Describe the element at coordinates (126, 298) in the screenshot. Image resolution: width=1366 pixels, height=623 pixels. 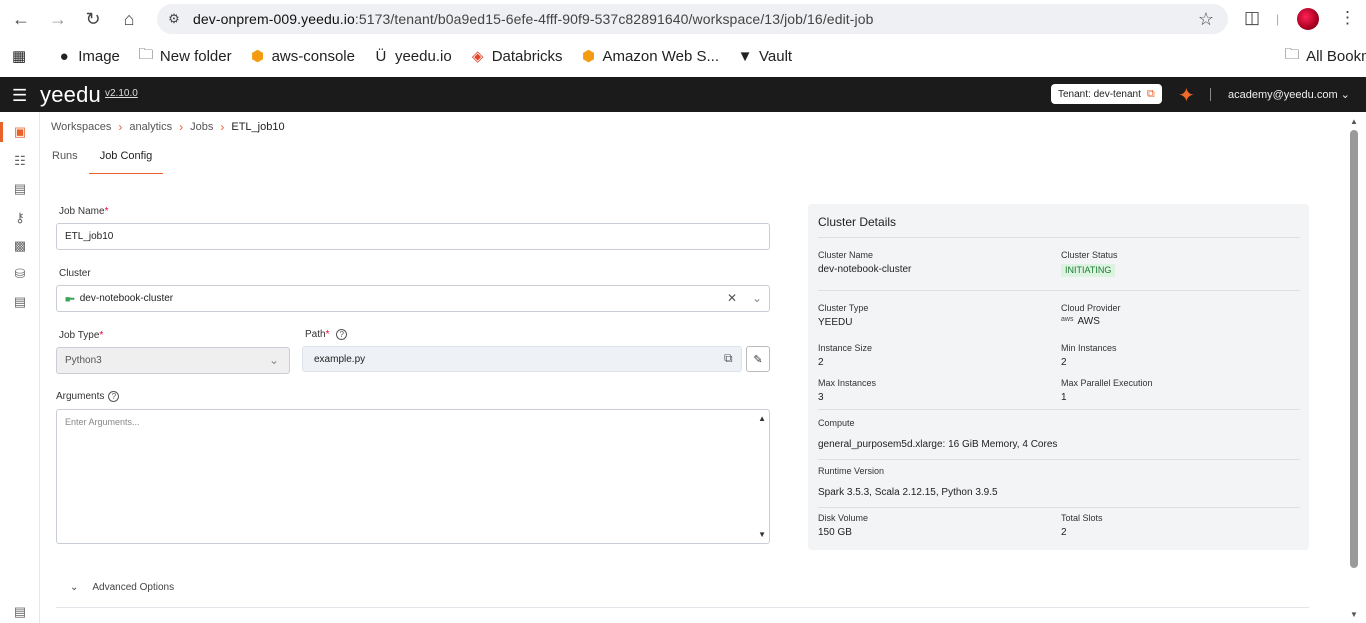
I see `cluster-value: dev-notebook-cluster` at that location.